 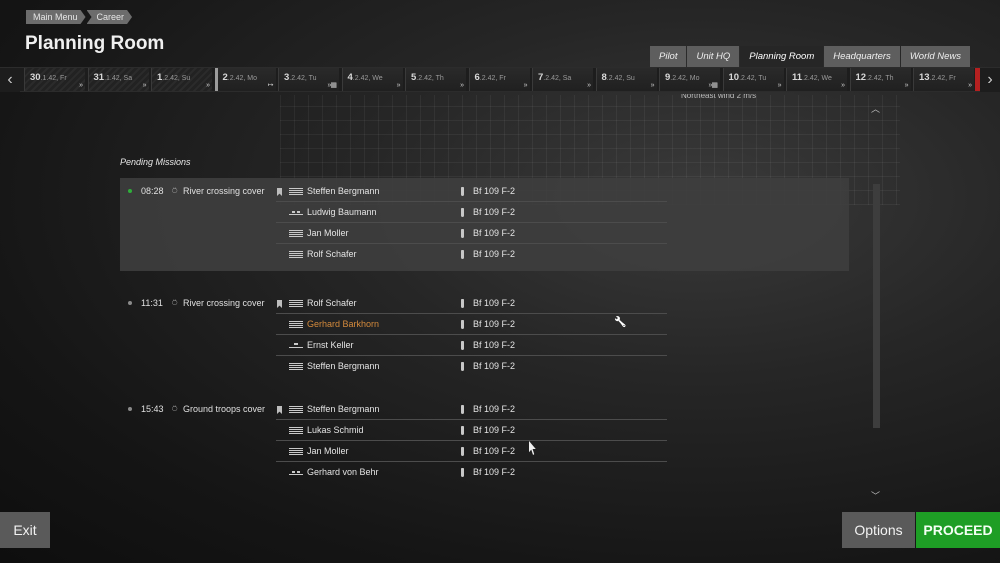 What do you see at coordinates (620, 322) in the screenshot?
I see `wrench-icon: 🔧` at bounding box center [620, 322].